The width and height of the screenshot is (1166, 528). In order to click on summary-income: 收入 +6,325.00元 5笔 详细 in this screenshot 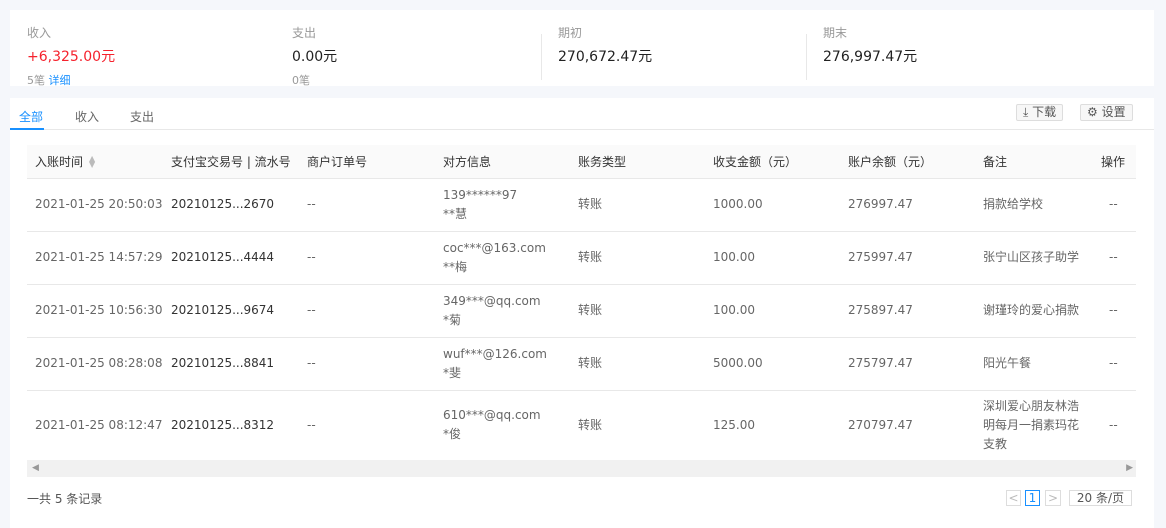, I will do `click(71, 56)`.